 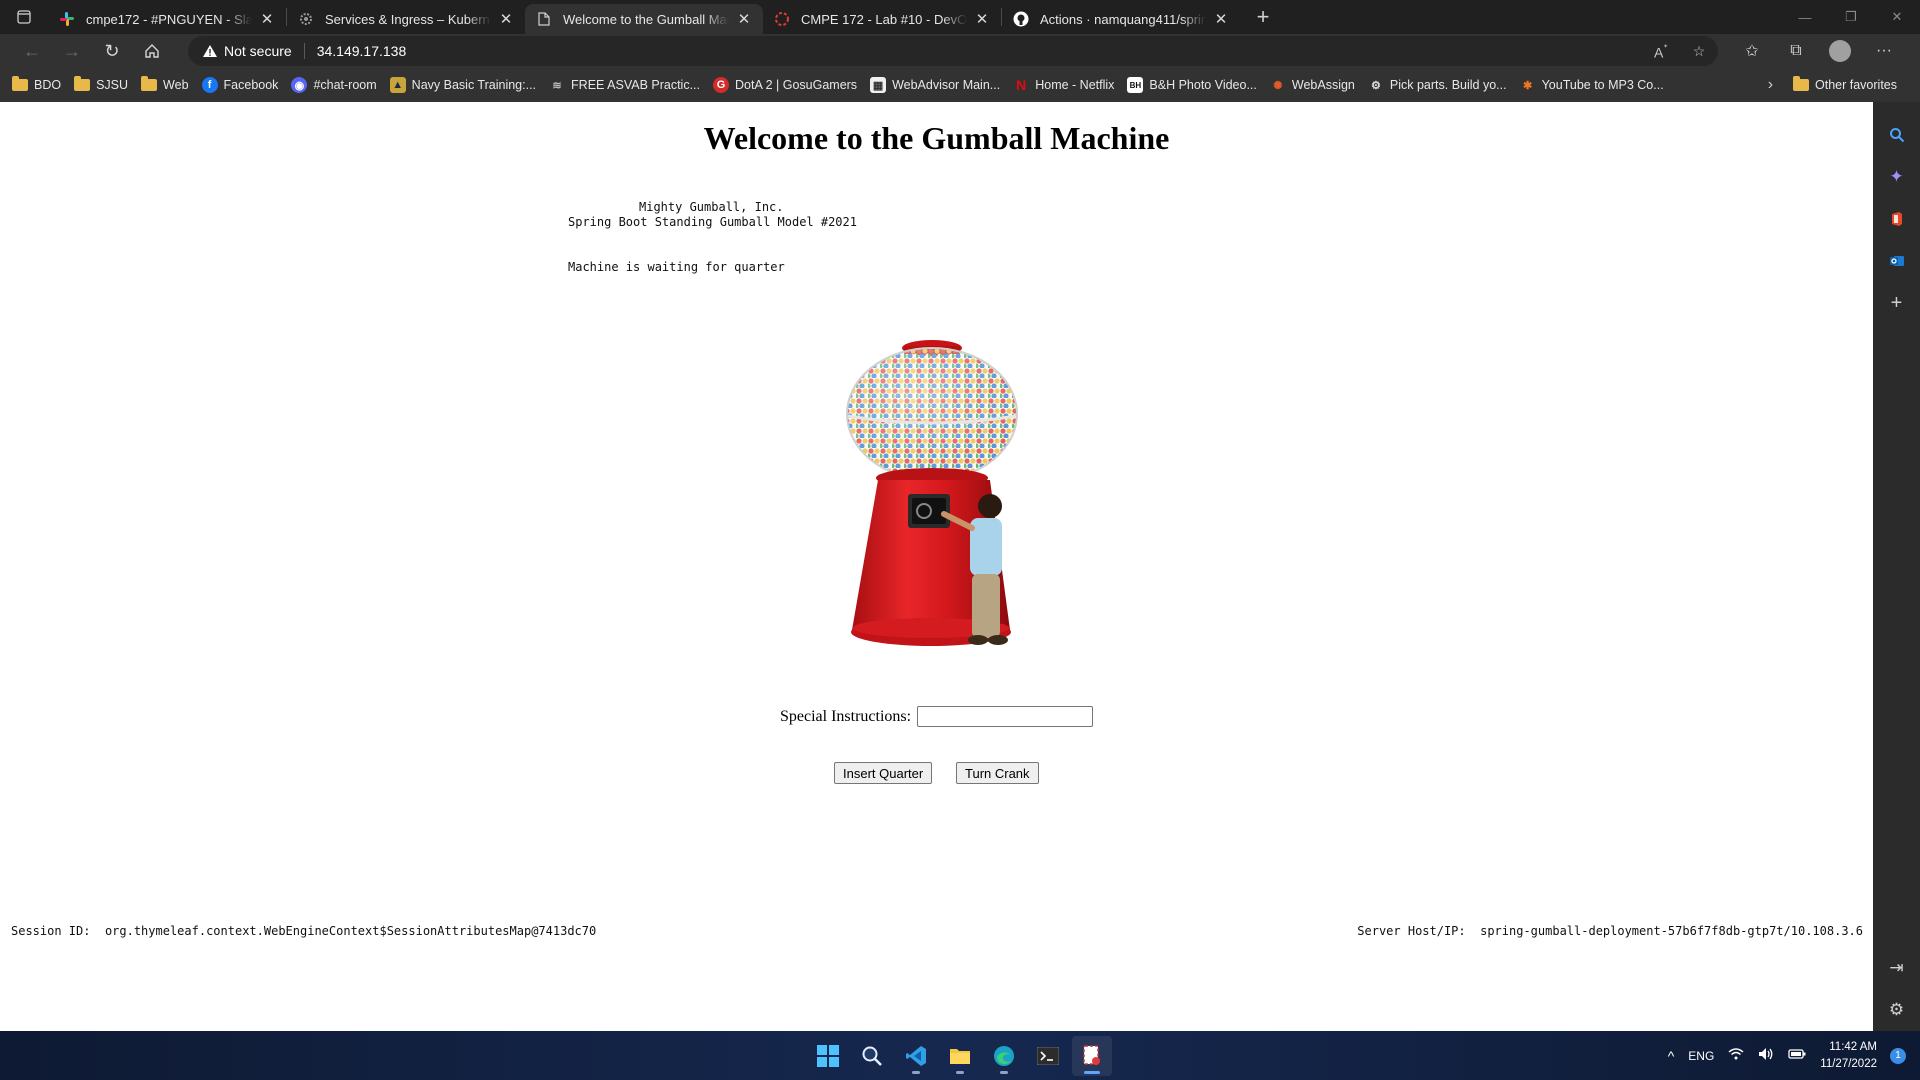 What do you see at coordinates (796, 85) in the screenshot?
I see `bookmark-label: DotA 2 | GosuGamers` at bounding box center [796, 85].